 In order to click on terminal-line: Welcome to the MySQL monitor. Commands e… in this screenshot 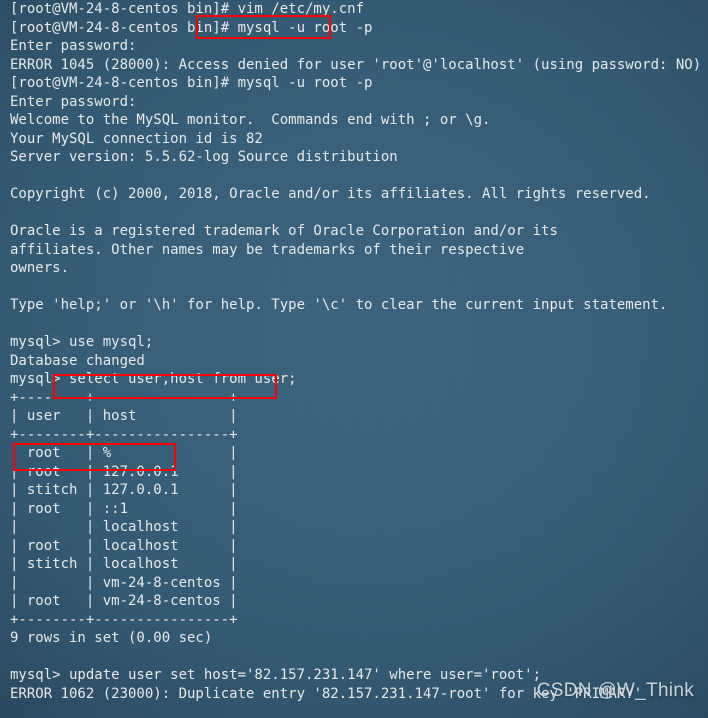, I will do `click(250, 120)`.